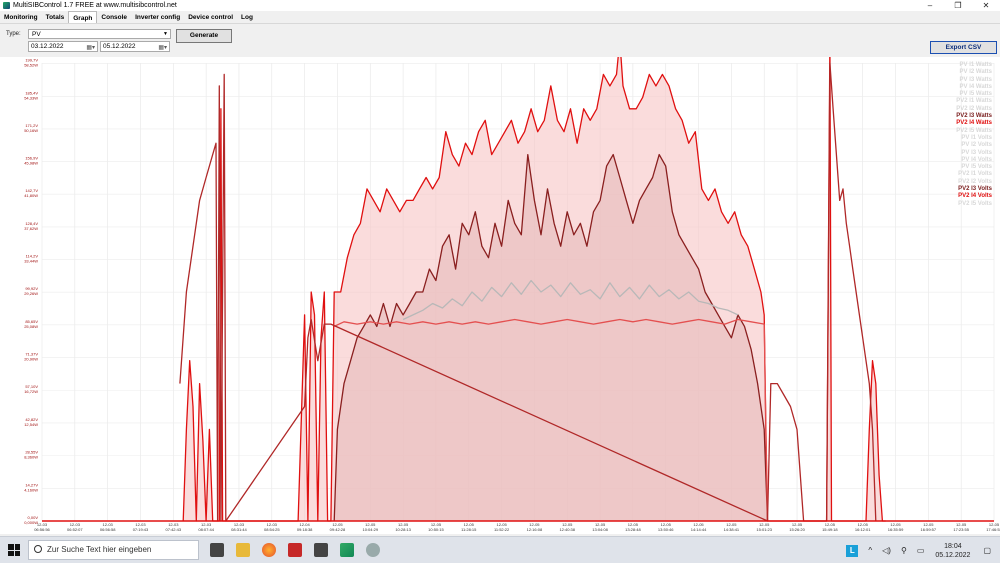 Image resolution: width=1000 pixels, height=563 pixels. What do you see at coordinates (31, 228) in the screenshot?
I see `y-tick-watts: 37,62W` at bounding box center [31, 228].